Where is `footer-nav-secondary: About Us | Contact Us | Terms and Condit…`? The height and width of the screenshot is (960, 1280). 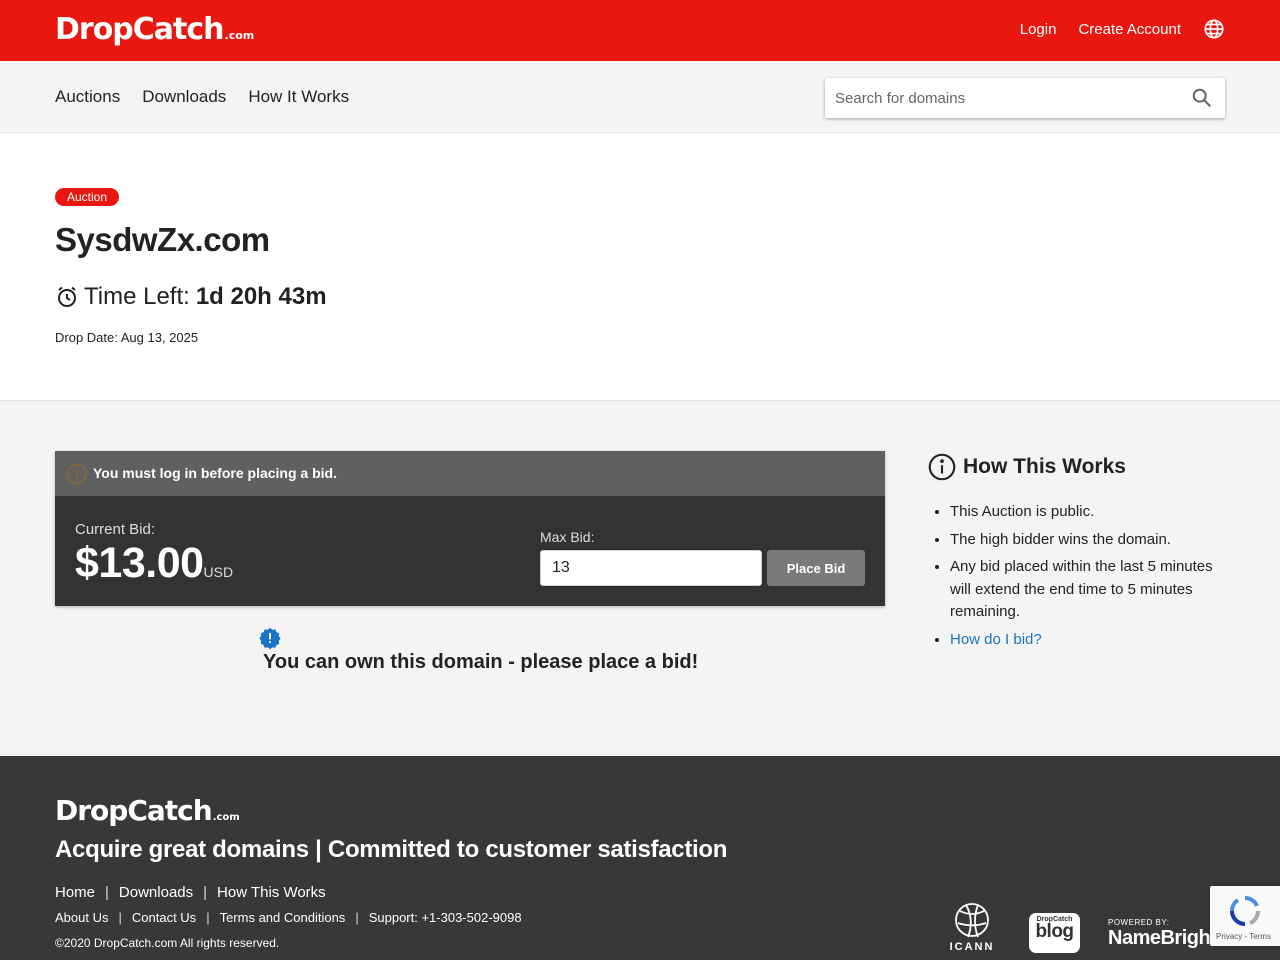 footer-nav-secondary: About Us | Contact Us | Terms and Condit… is located at coordinates (288, 917).